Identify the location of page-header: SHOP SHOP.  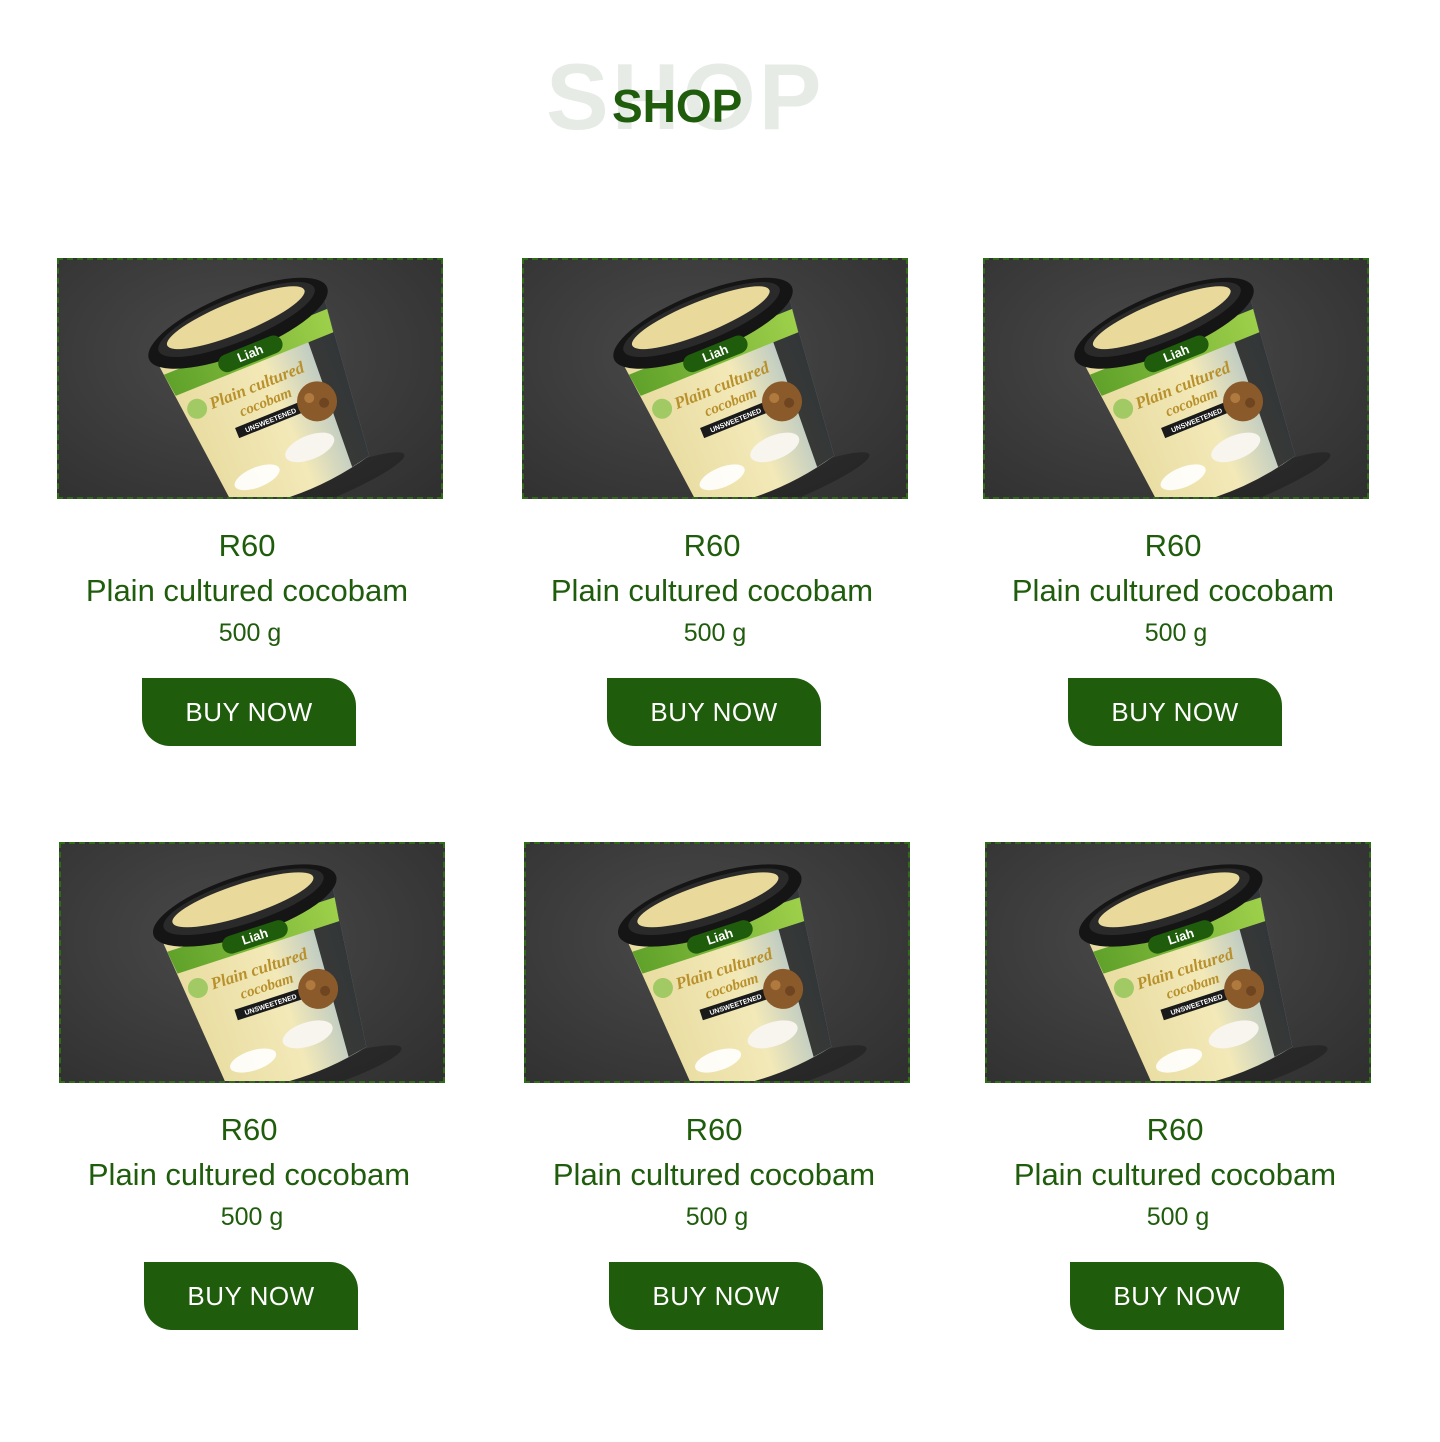
(720, 90).